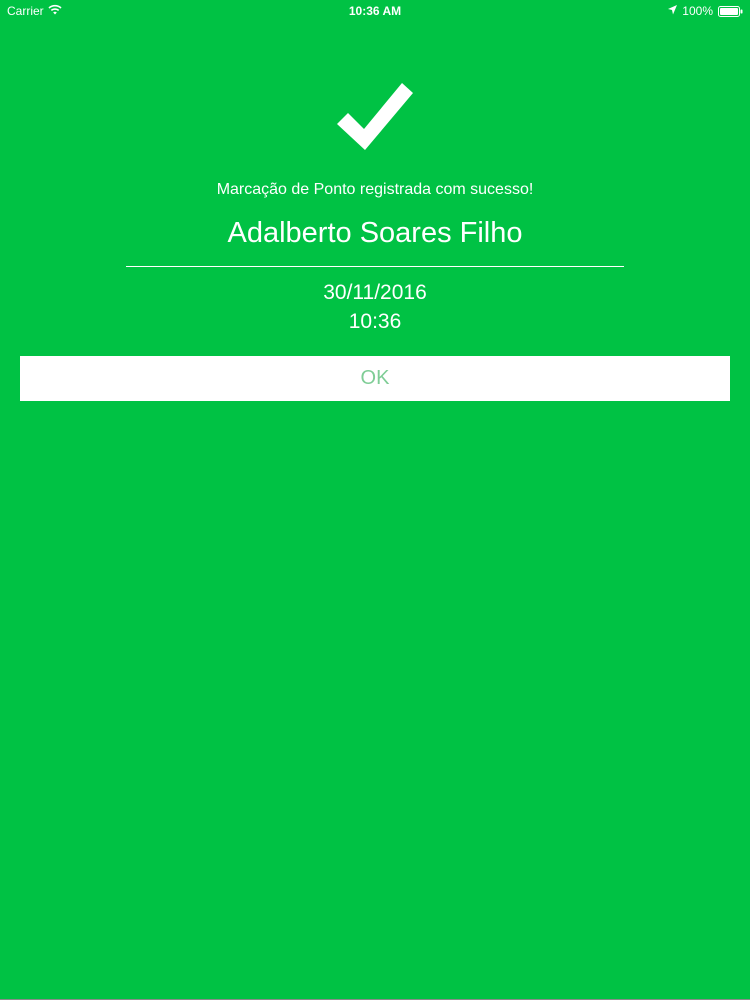 The width and height of the screenshot is (750, 1000). What do you see at coordinates (730, 11) in the screenshot?
I see `battery-icon` at bounding box center [730, 11].